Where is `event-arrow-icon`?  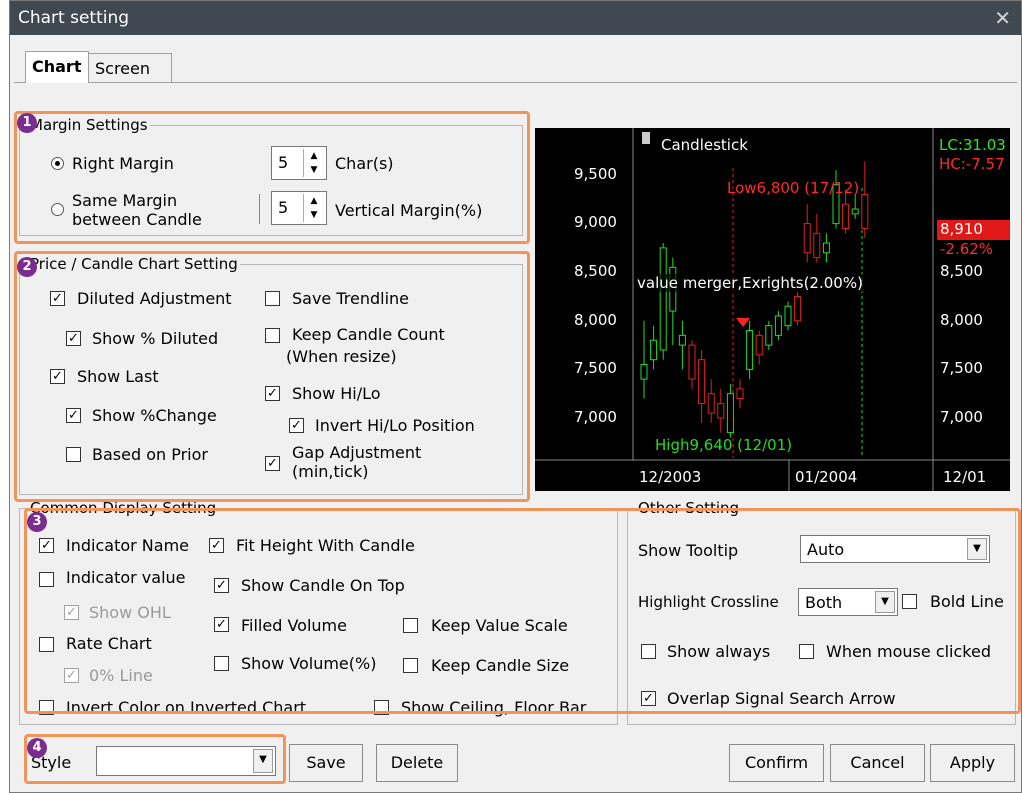 event-arrow-icon is located at coordinates (743, 322).